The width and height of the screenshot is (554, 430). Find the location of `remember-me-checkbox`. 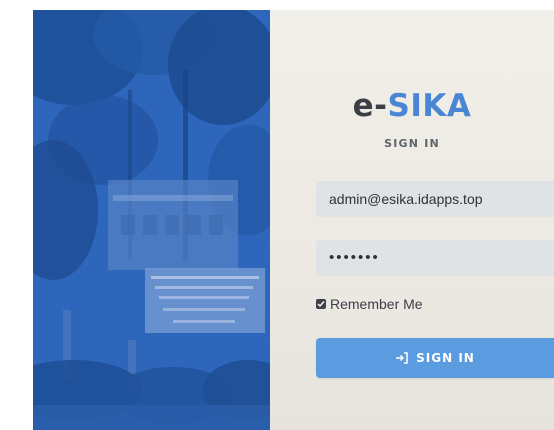

remember-me-checkbox is located at coordinates (321, 304).